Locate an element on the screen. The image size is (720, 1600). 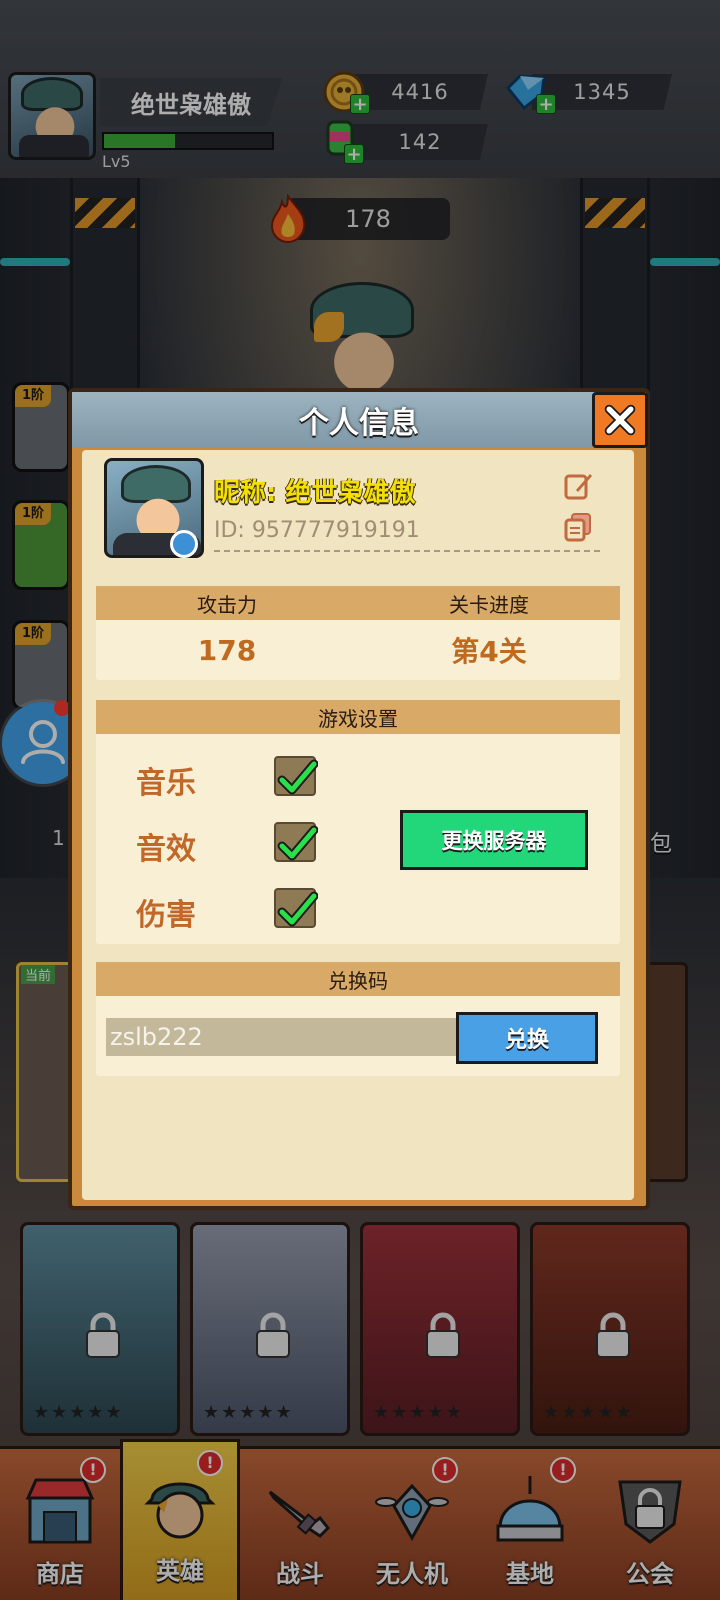
redeem-button: 兑换 is located at coordinates (527, 1038).